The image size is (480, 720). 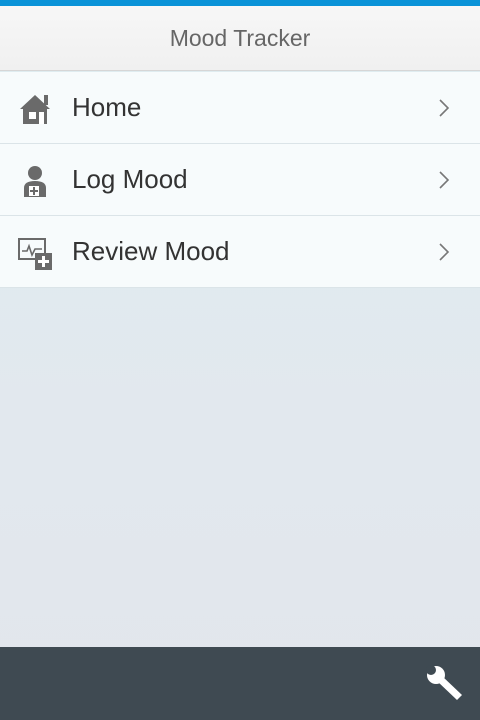 What do you see at coordinates (240, 683) in the screenshot?
I see `app-footer` at bounding box center [240, 683].